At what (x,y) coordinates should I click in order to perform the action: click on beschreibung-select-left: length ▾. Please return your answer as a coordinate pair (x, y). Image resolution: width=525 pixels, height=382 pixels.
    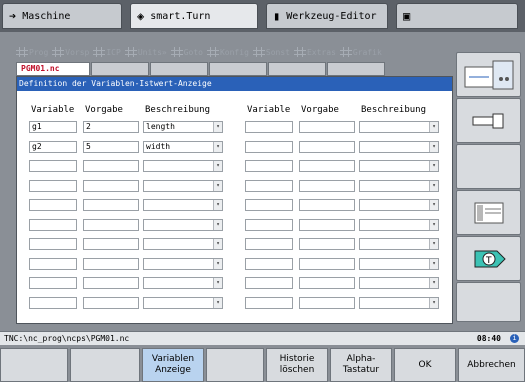
    Looking at the image, I should click on (183, 127).